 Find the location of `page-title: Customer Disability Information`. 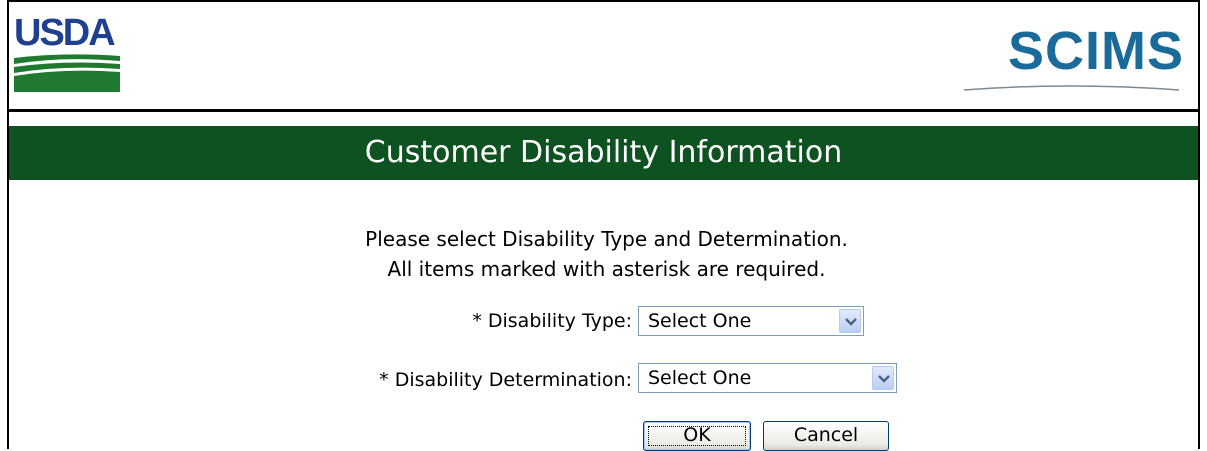

page-title: Customer Disability Information is located at coordinates (603, 153).